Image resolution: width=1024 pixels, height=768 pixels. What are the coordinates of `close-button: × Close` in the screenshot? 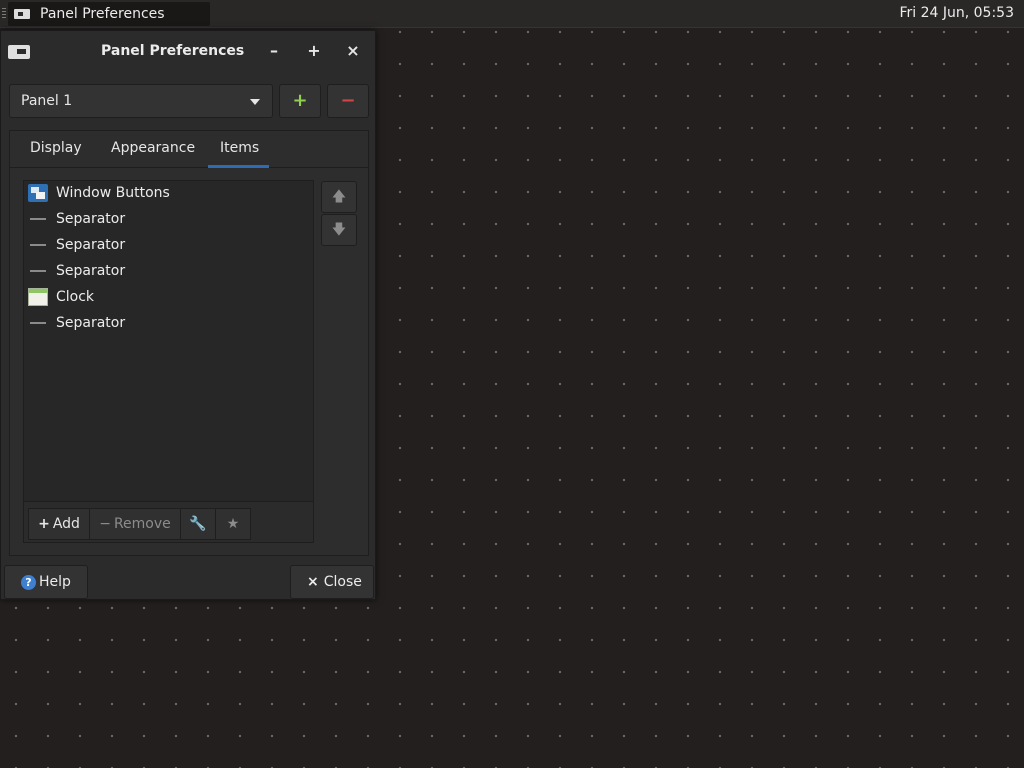 It's located at (332, 582).